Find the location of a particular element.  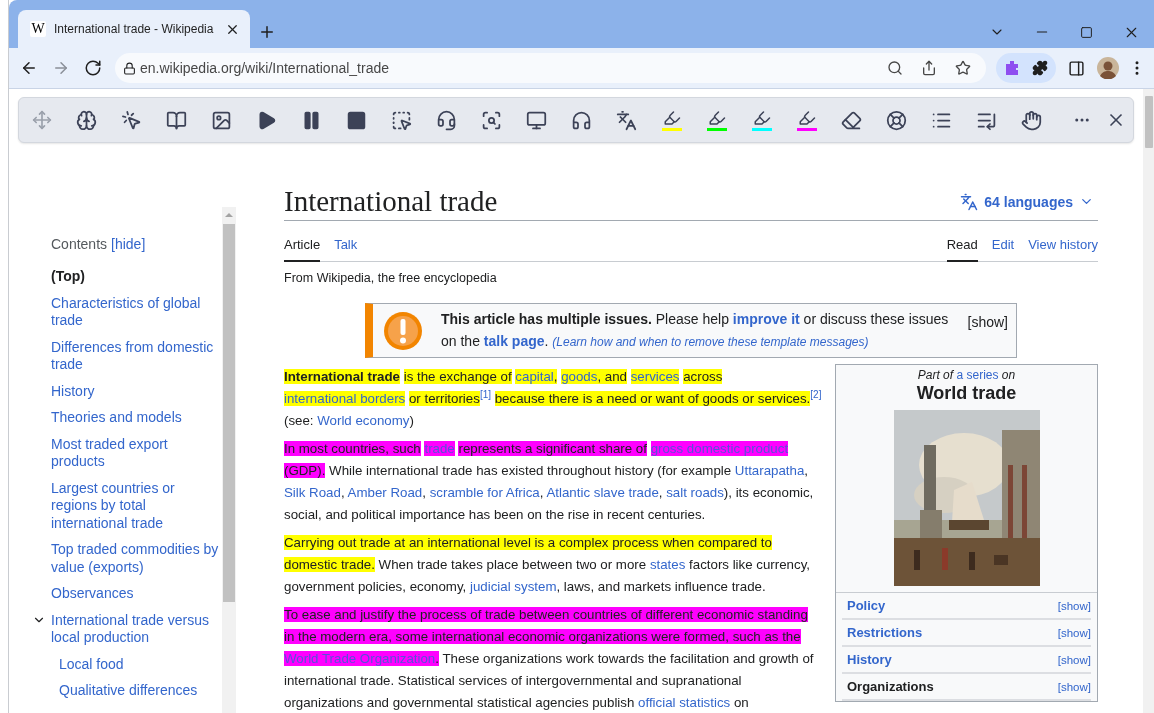

page-tab: Read is located at coordinates (962, 248).